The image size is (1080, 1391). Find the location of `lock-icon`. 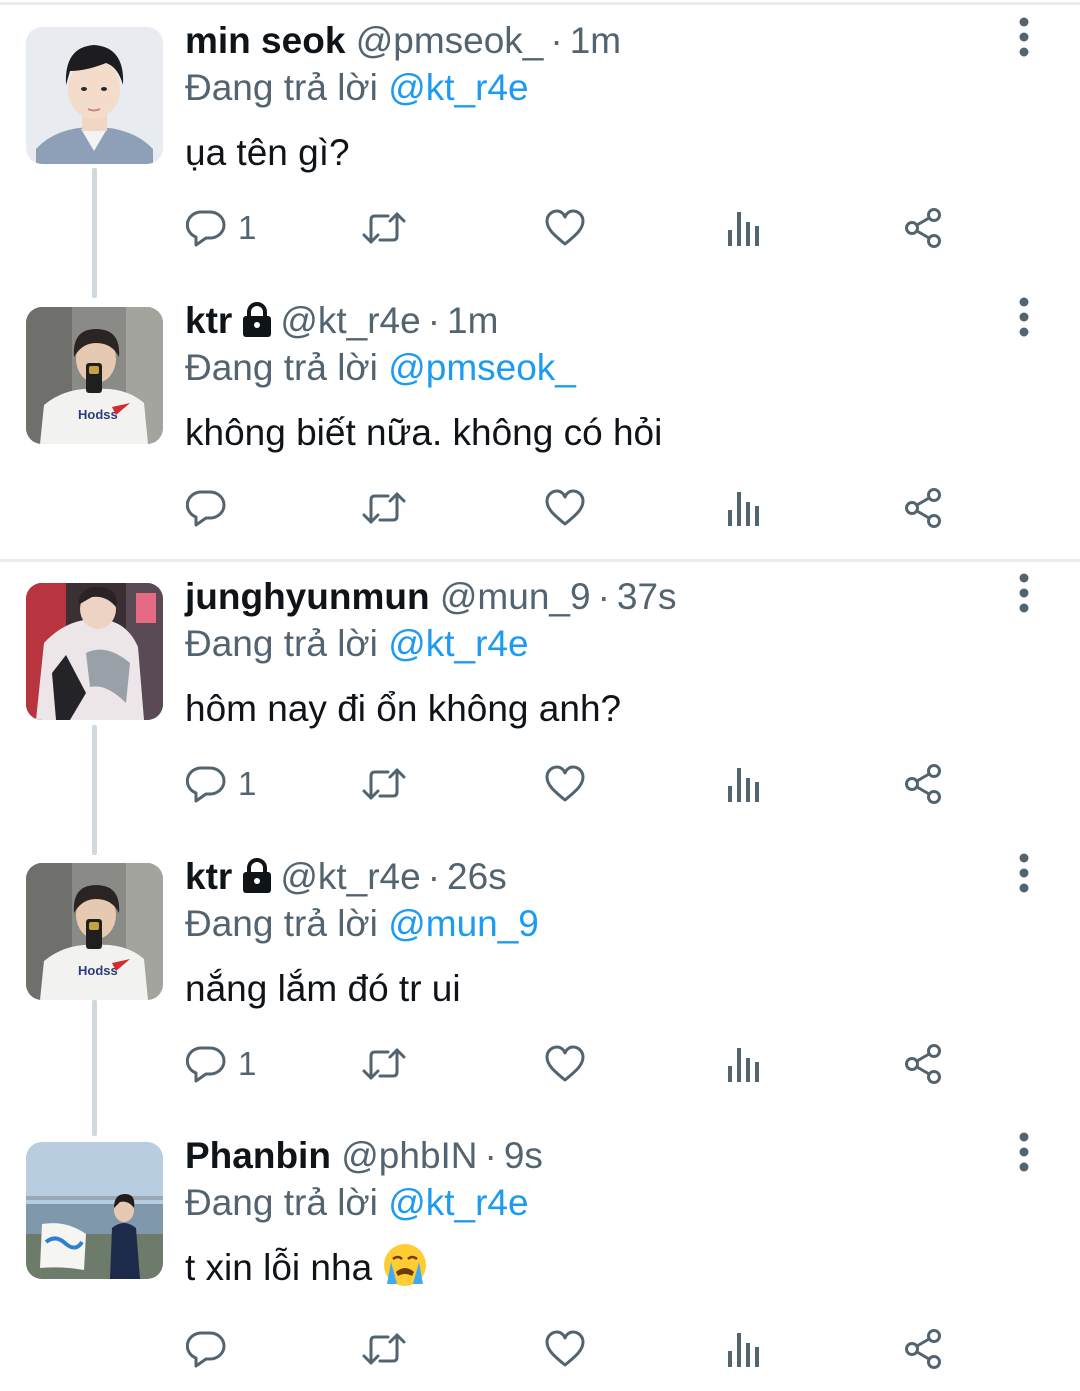

lock-icon is located at coordinates (257, 319).